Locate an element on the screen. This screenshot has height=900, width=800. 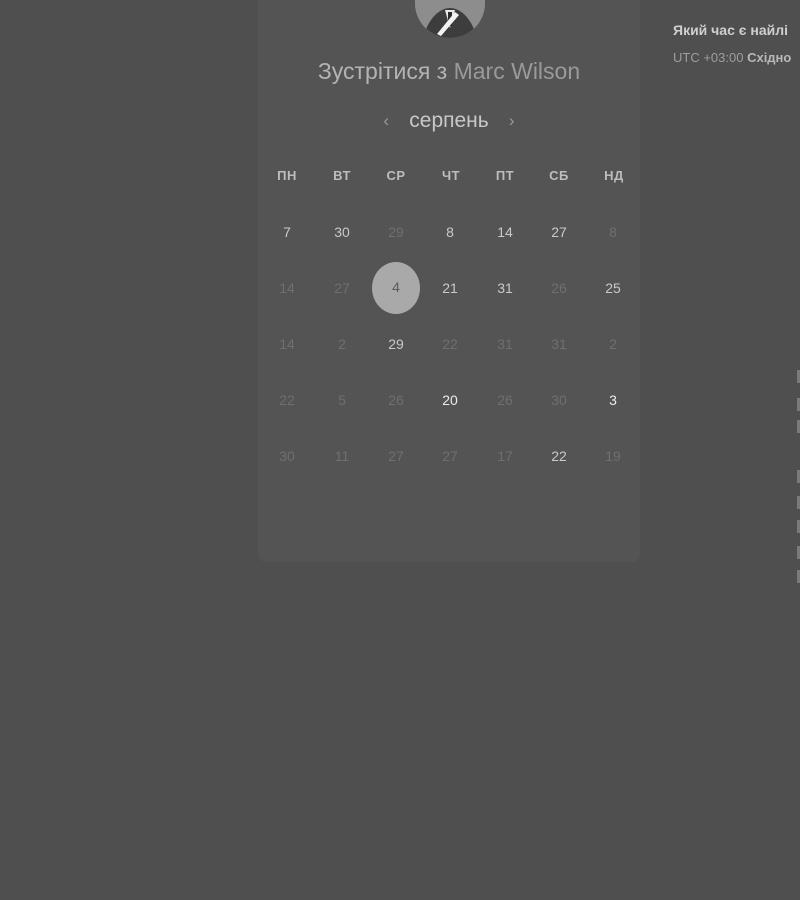
calendar-day: 17 is located at coordinates (505, 456).